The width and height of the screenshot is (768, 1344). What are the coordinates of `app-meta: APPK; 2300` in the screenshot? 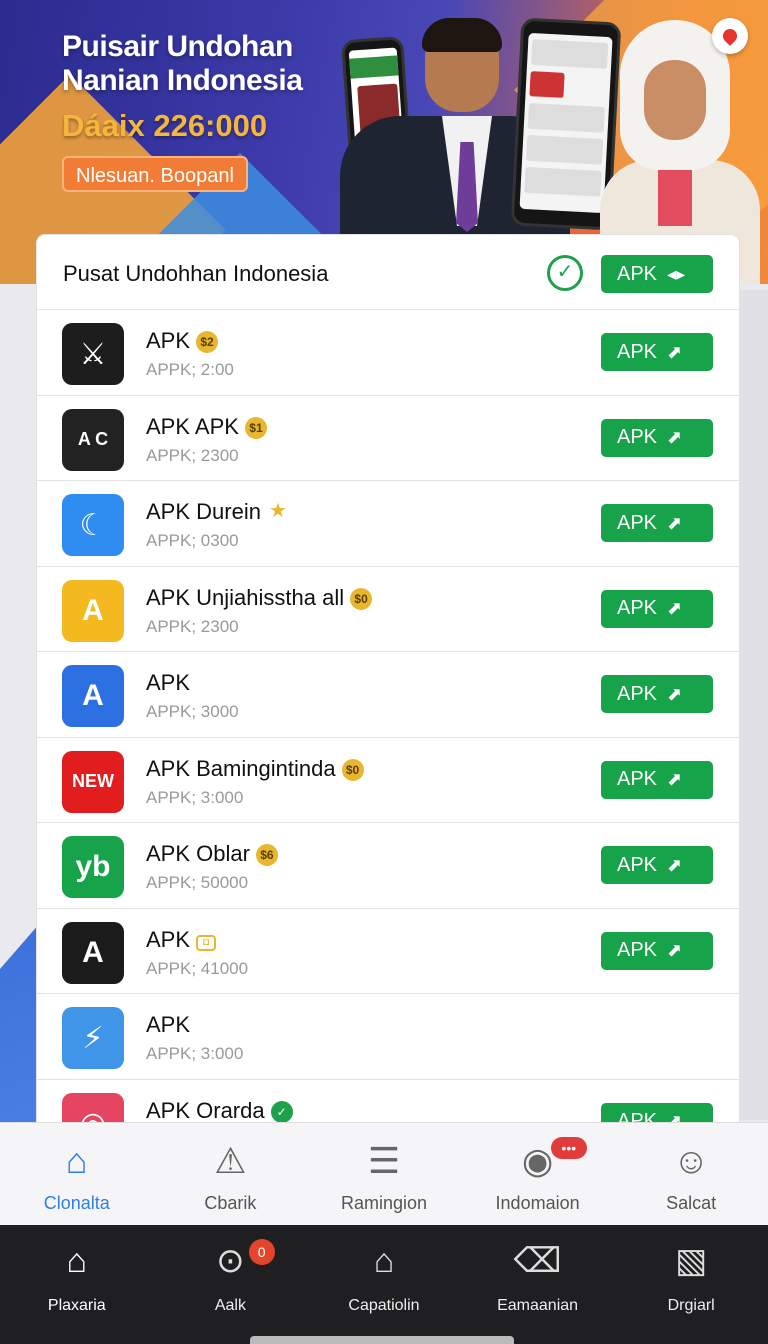 It's located at (192, 455).